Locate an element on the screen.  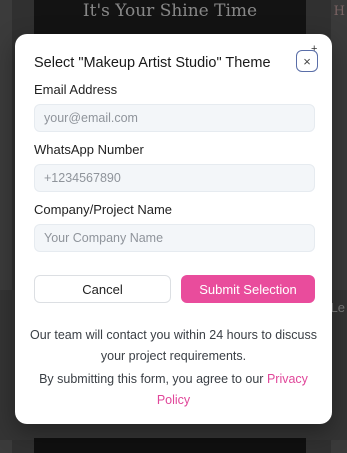
close-icon: × is located at coordinates (307, 61).